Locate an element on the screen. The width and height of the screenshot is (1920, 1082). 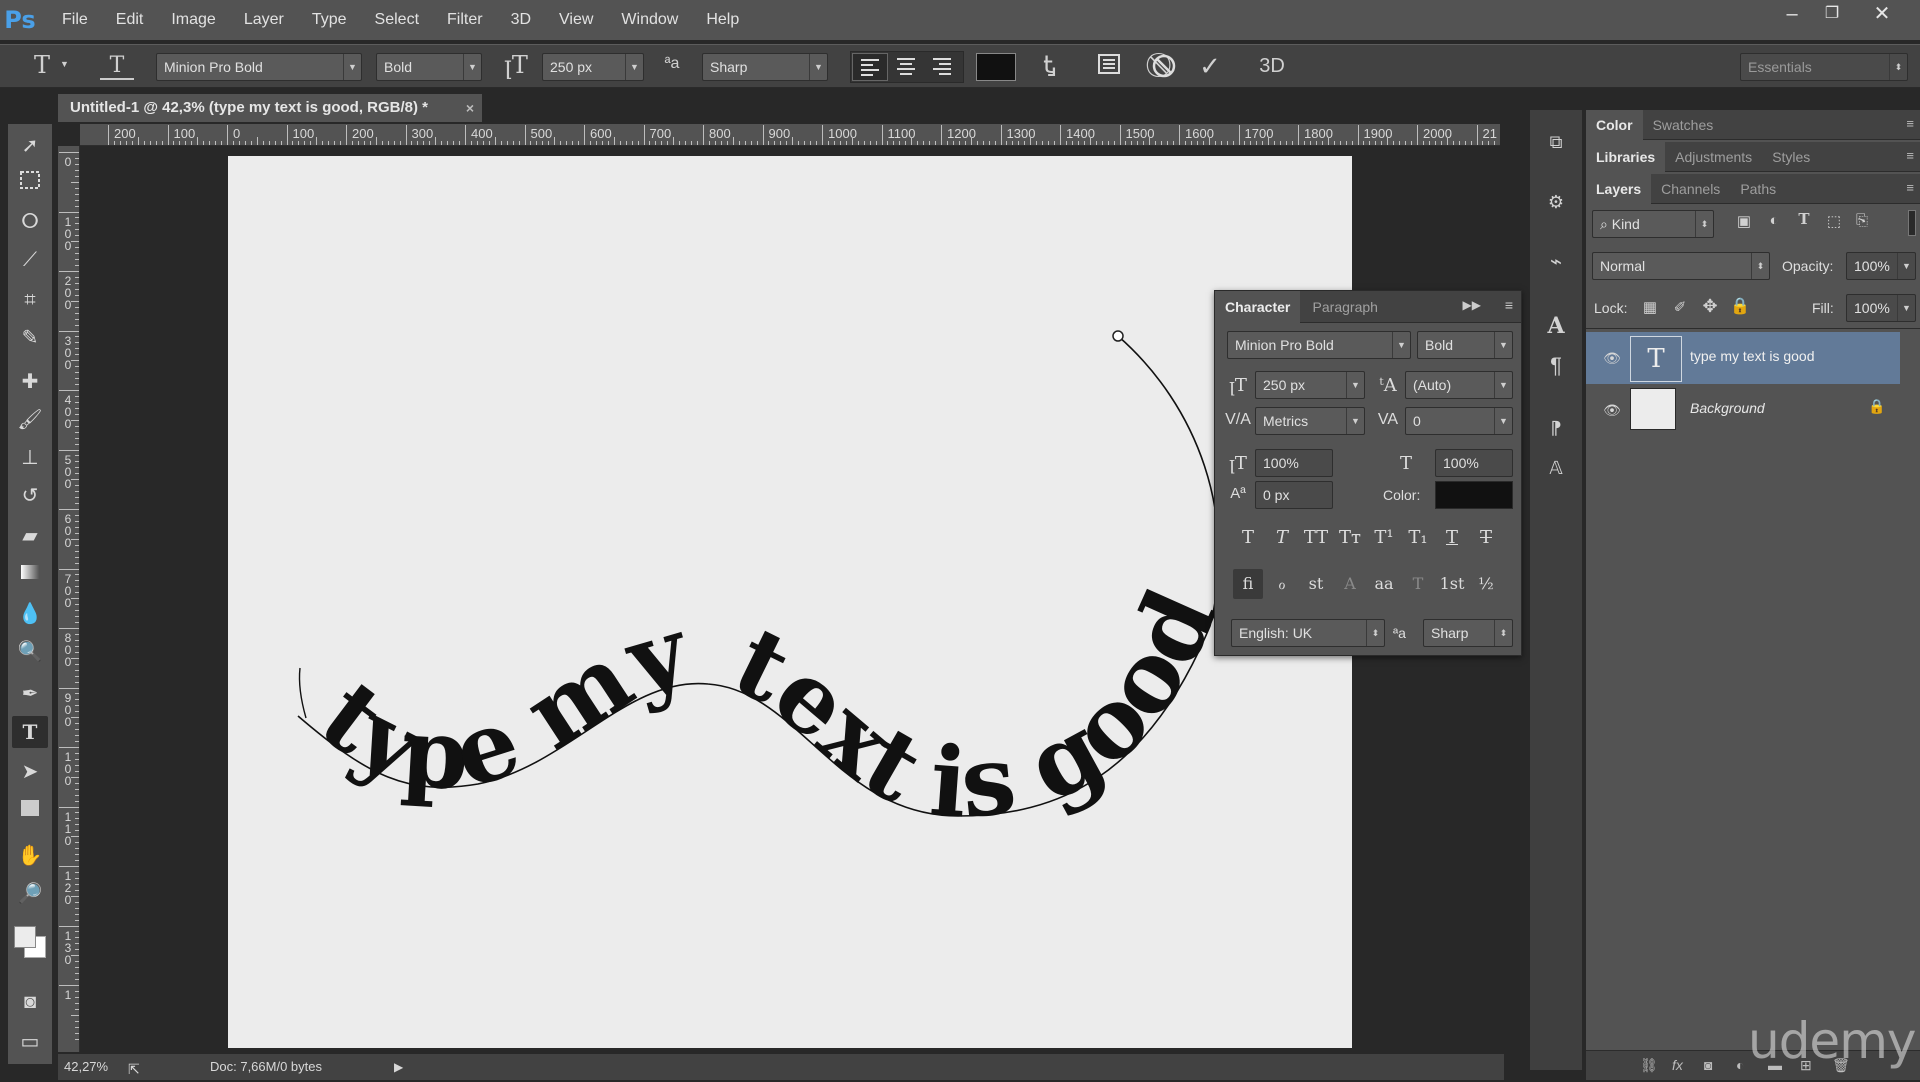
blend-mode-select: Normal ⬍ is located at coordinates (1681, 266).